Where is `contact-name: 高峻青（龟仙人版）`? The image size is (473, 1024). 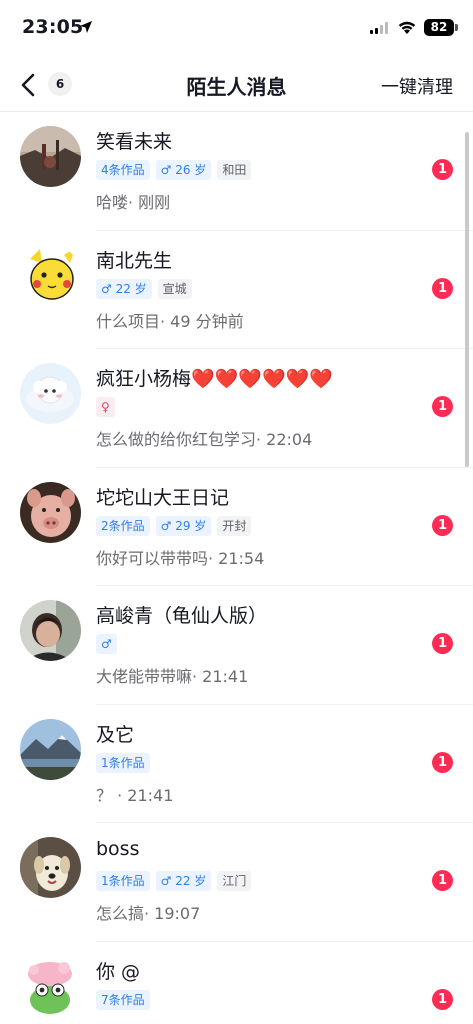
contact-name: 高峻青（龟仙人版） is located at coordinates (182, 616).